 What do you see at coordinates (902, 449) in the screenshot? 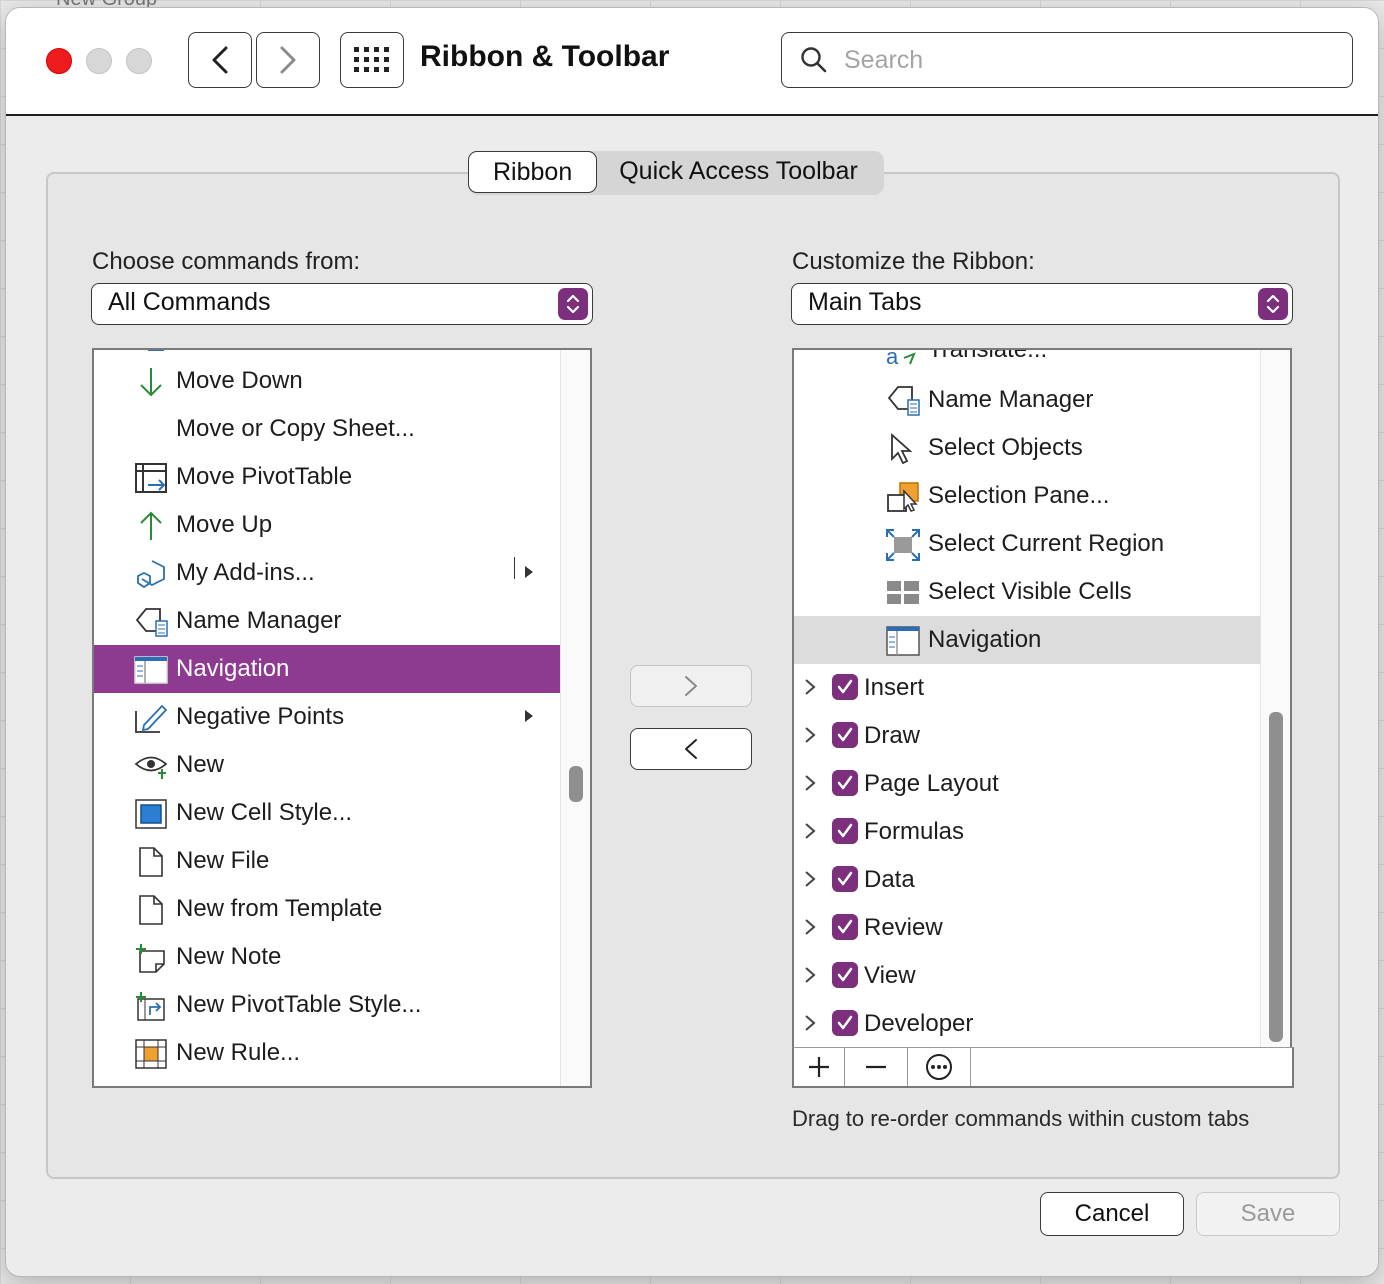
I see `pointer-icon` at bounding box center [902, 449].